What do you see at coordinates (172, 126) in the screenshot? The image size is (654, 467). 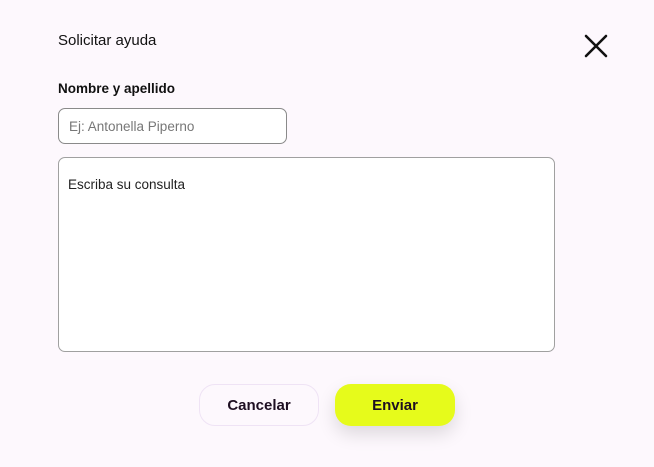 I see `name-input` at bounding box center [172, 126].